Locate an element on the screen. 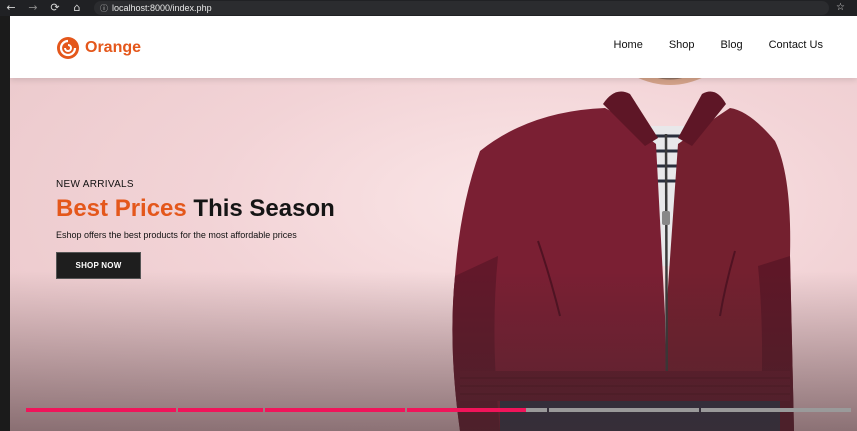 The height and width of the screenshot is (431, 857). address-bar: ⓘ localhost:8000/index.php is located at coordinates (461, 8).